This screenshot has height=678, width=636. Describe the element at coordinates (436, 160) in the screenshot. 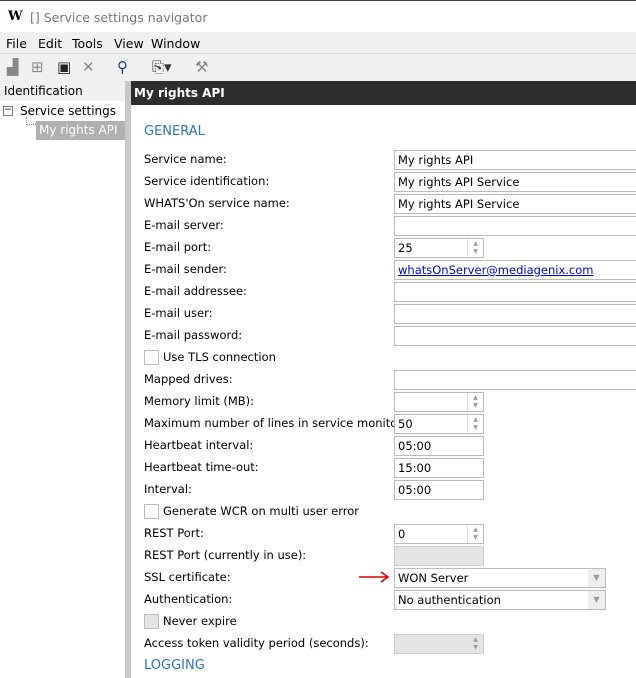

I see `service-name-value: My rights API` at that location.